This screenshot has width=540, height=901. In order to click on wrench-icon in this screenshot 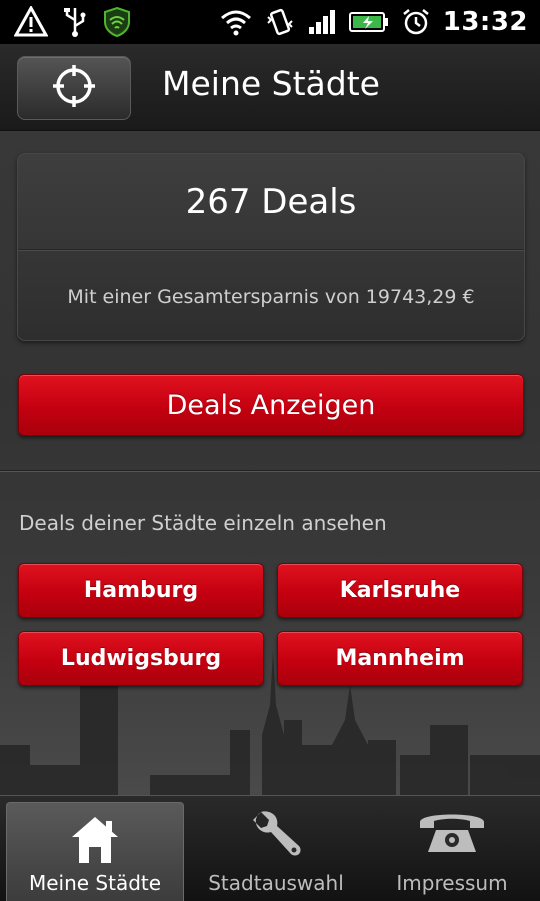, I will do `click(276, 833)`.